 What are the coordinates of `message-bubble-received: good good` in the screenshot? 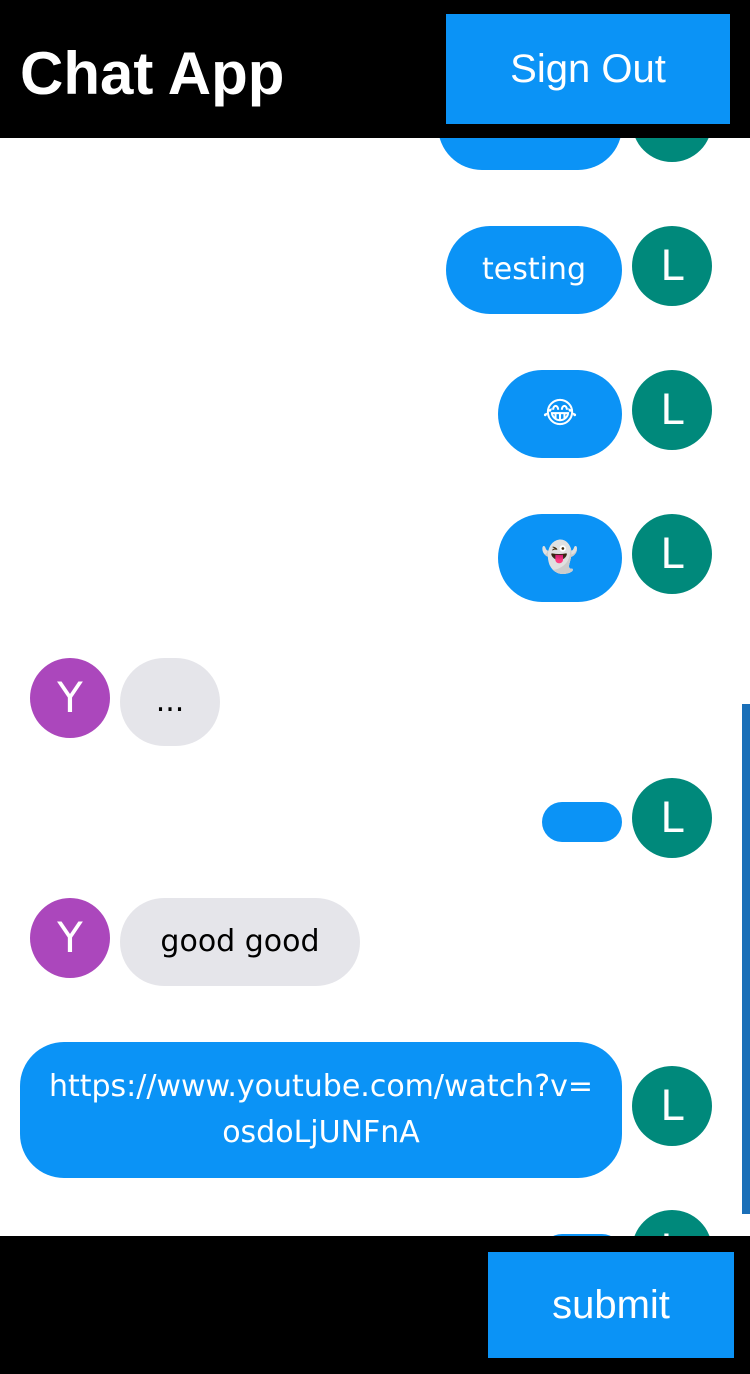 It's located at (240, 942).